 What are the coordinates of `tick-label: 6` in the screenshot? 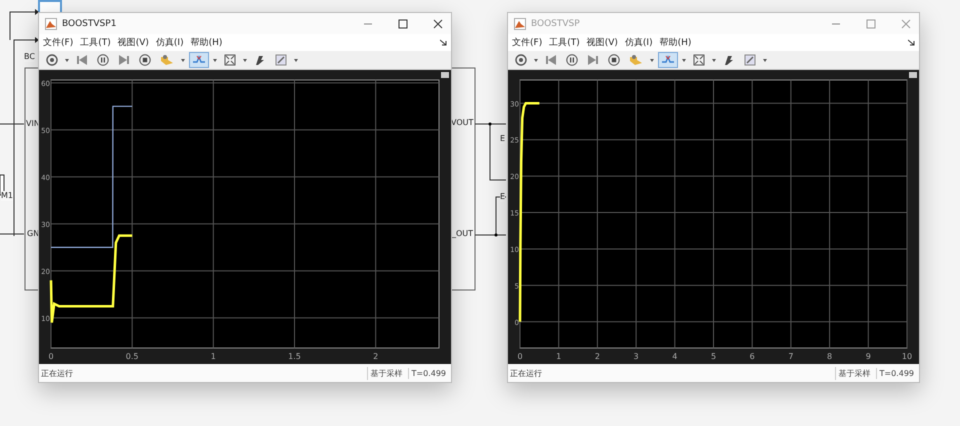 It's located at (752, 356).